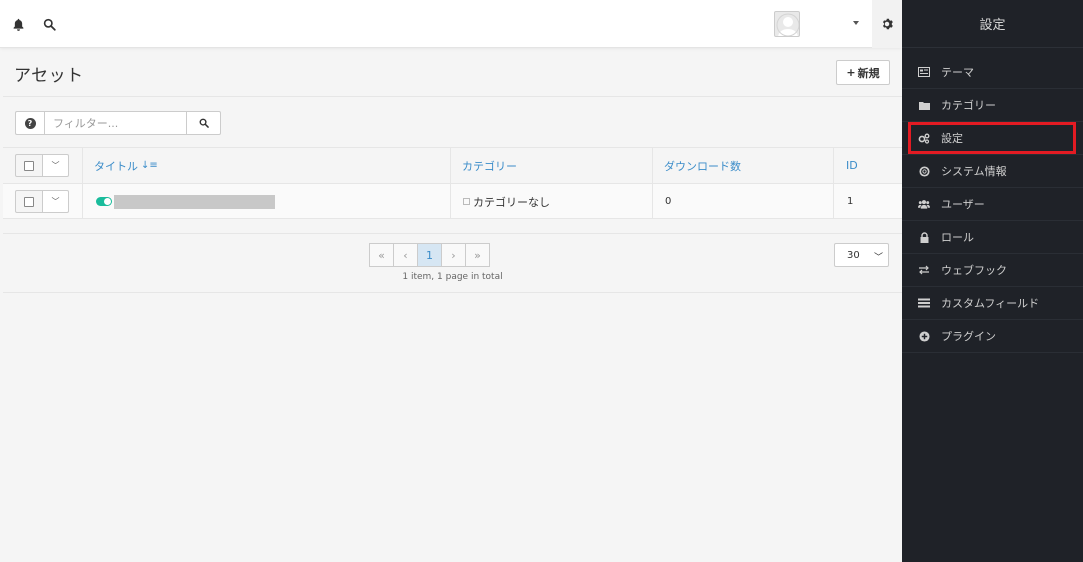 Image resolution: width=1083 pixels, height=562 pixels. I want to click on id-value: 1, so click(850, 201).